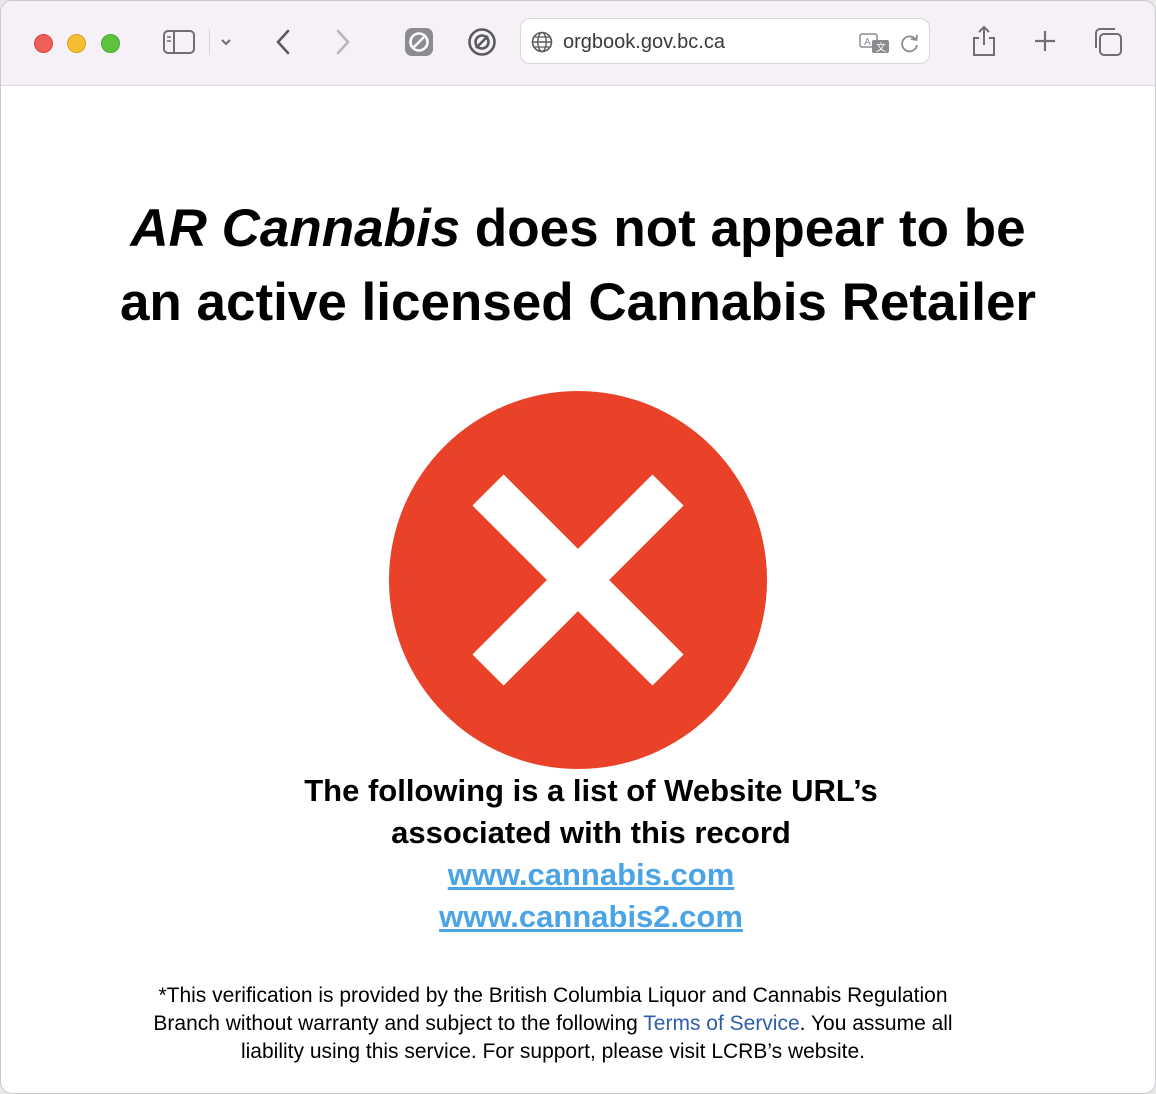 Image resolution: width=1156 pixels, height=1094 pixels. What do you see at coordinates (984, 41) in the screenshot?
I see `share-icon` at bounding box center [984, 41].